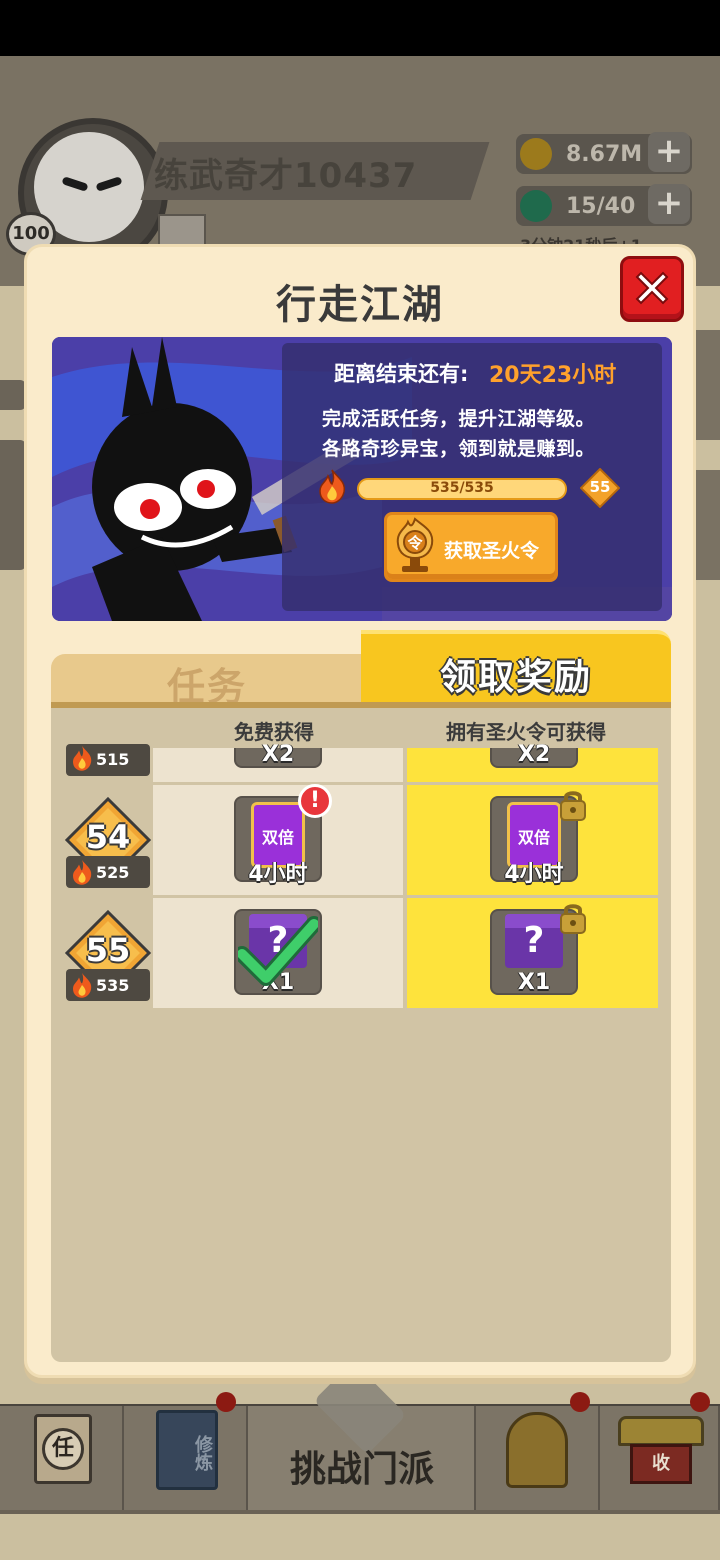 This screenshot has width=720, height=1560. I want to click on energy-amount: 15/40, so click(601, 206).